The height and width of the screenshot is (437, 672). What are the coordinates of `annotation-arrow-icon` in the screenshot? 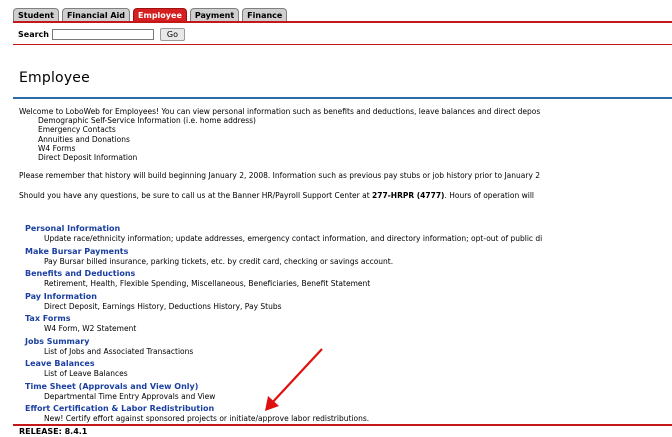 It's located at (294, 379).